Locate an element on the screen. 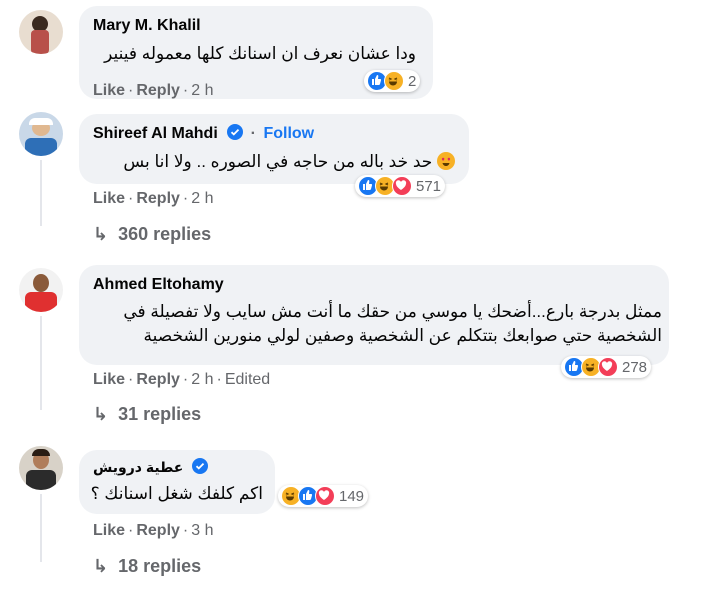 Image resolution: width=710 pixels, height=598 pixels. comment-author: Ahmed Eltohamy is located at coordinates (158, 285).